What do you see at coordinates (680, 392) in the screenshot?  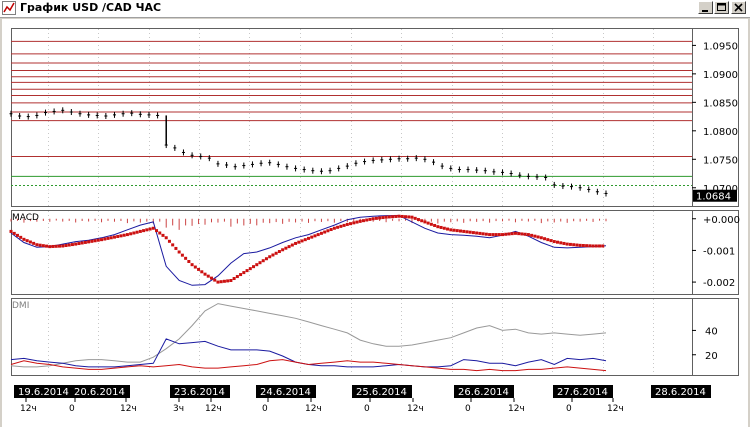 I see `date-label: 28.6.2014` at bounding box center [680, 392].